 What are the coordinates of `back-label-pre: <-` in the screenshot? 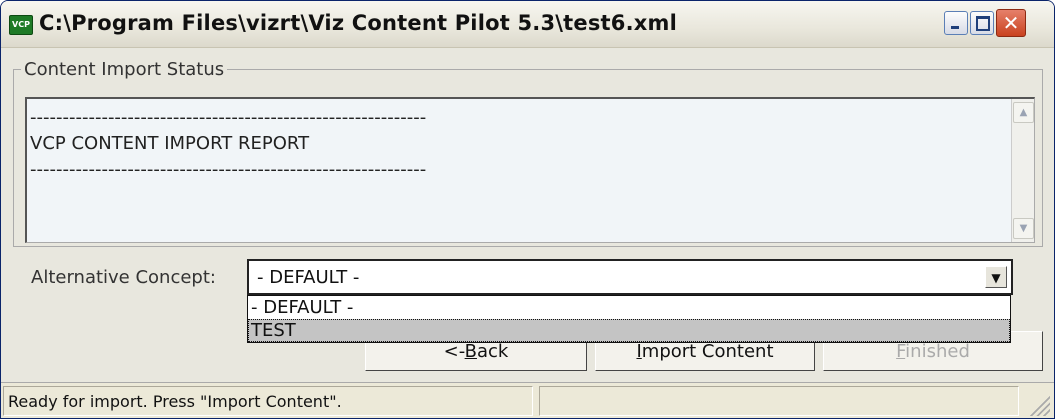 It's located at (454, 351).